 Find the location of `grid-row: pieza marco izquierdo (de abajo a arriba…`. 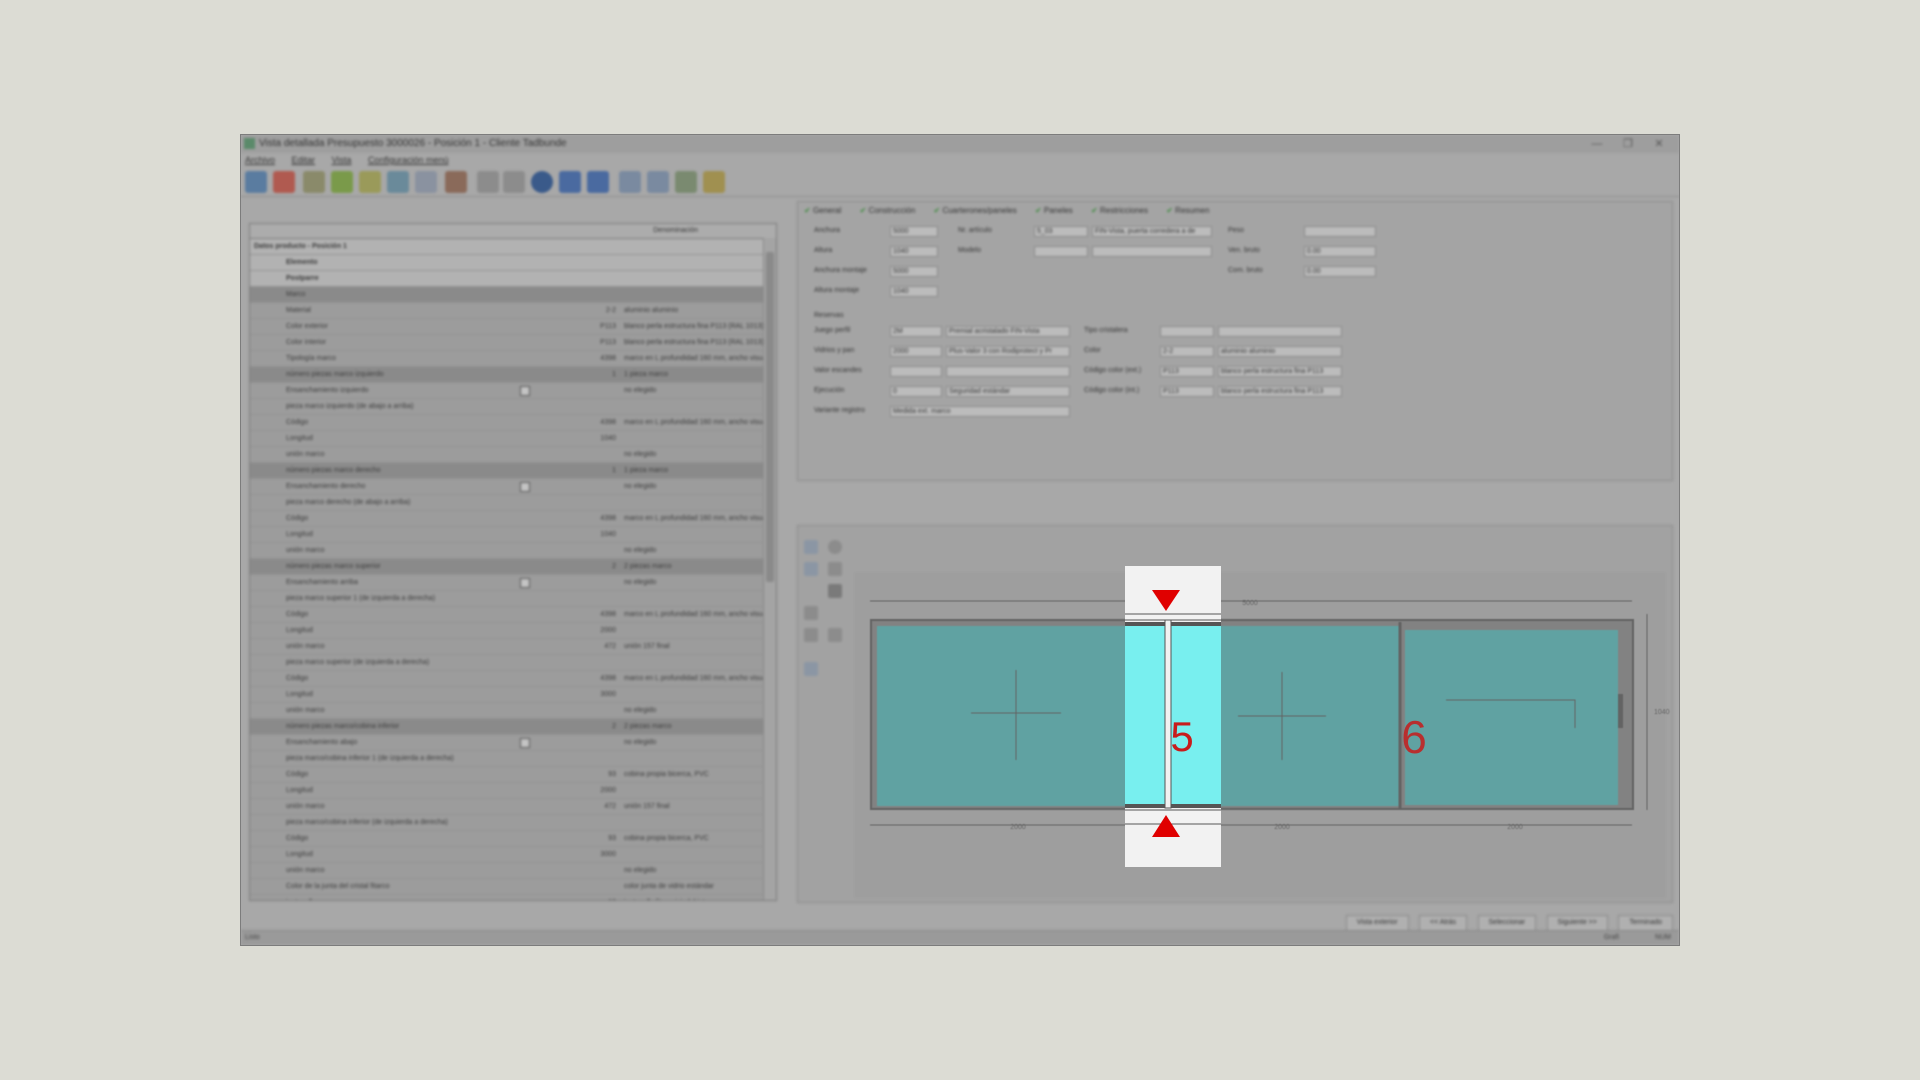

grid-row: pieza marco izquierdo (de abajo a arriba… is located at coordinates (513, 407).